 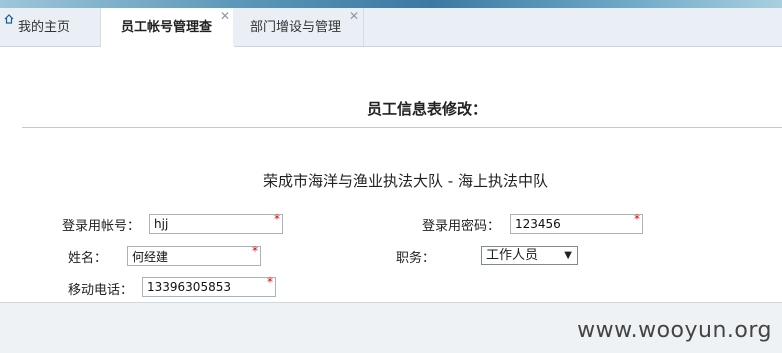 I want to click on tab-home: 我的主页, so click(x=50, y=27).